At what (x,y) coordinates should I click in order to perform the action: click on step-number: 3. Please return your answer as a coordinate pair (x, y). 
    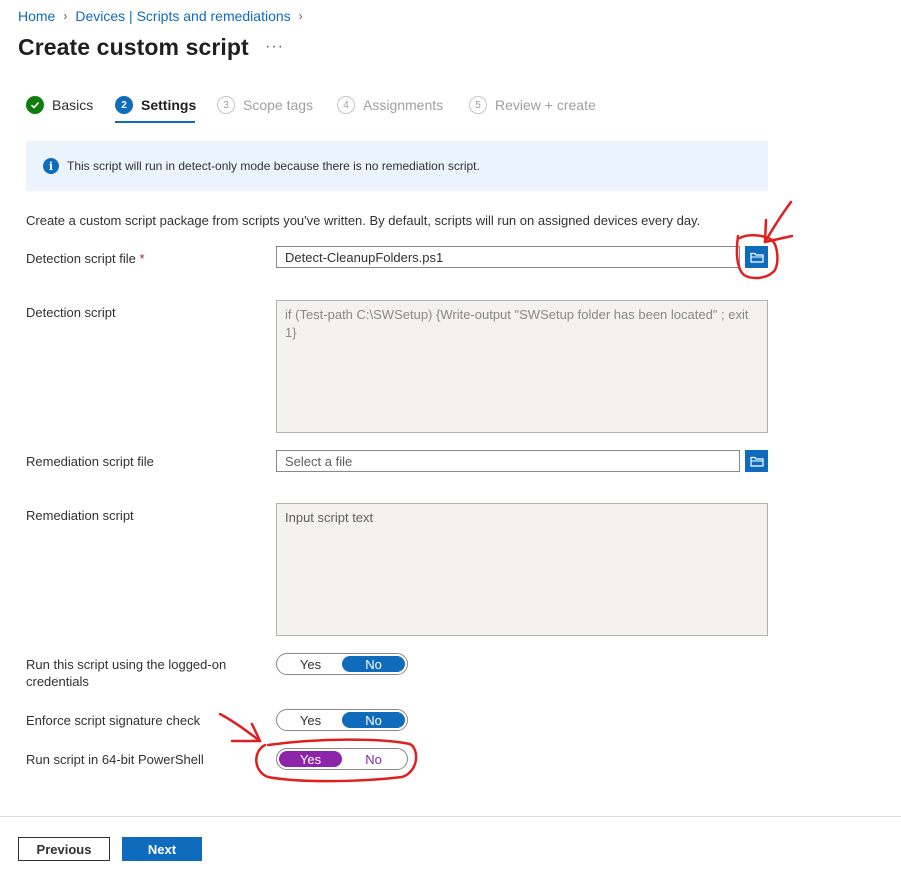
    Looking at the image, I should click on (226, 105).